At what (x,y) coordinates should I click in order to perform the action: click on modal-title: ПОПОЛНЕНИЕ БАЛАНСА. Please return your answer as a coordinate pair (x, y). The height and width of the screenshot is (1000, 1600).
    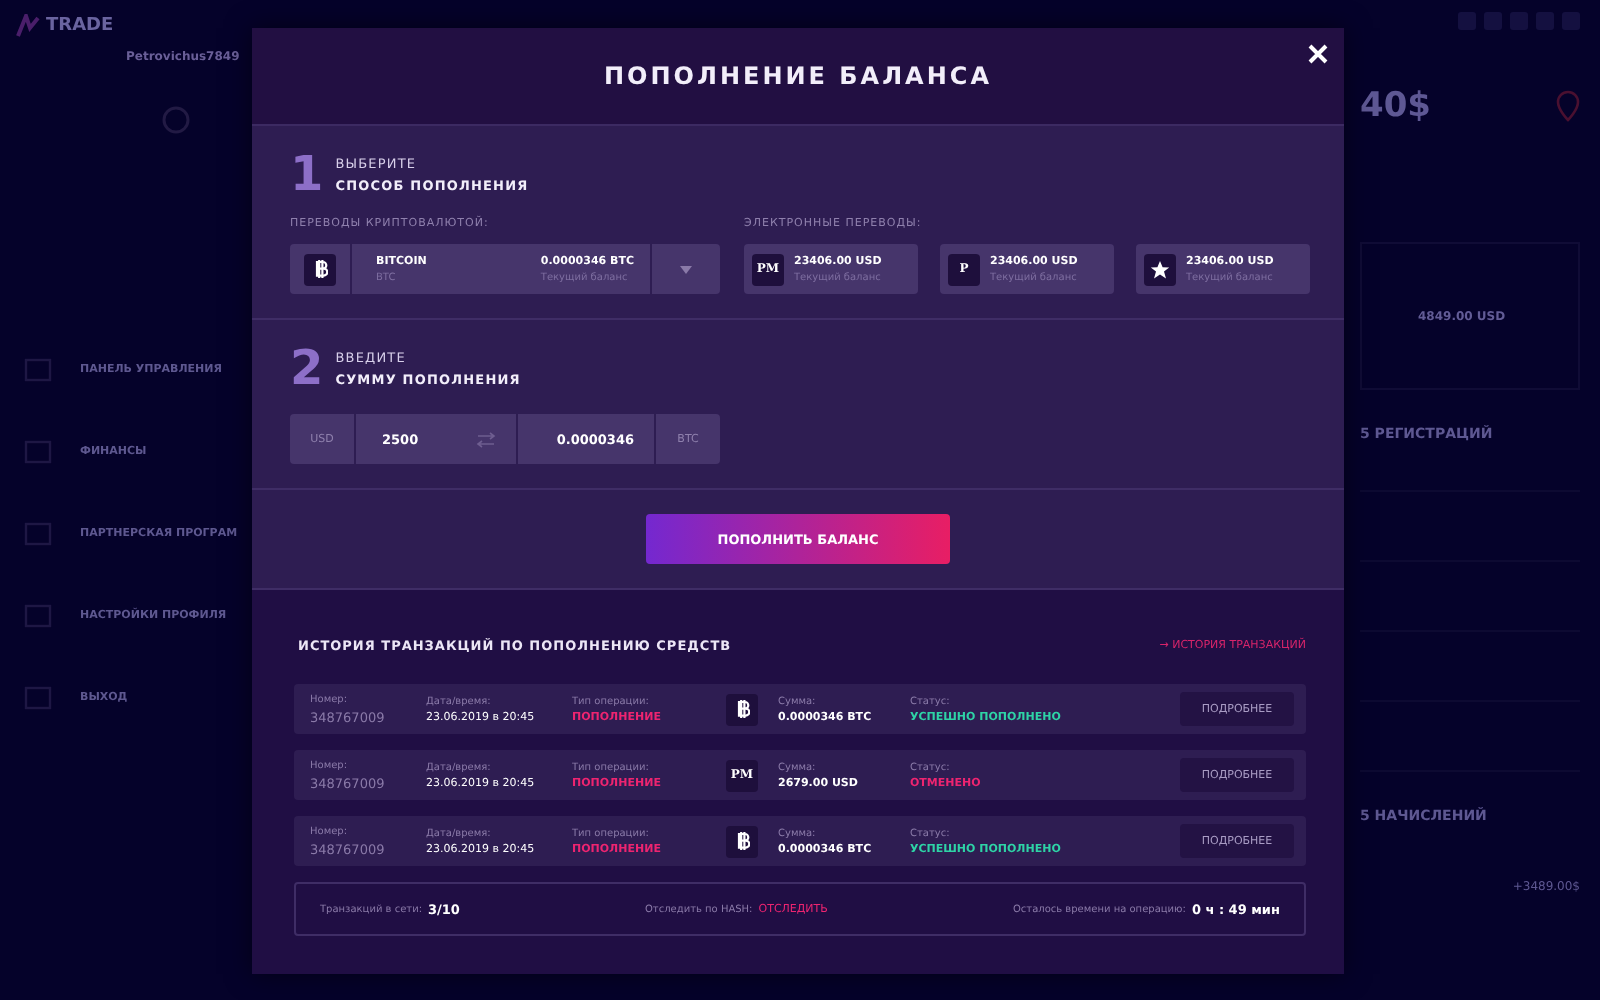
    Looking at the image, I should click on (798, 76).